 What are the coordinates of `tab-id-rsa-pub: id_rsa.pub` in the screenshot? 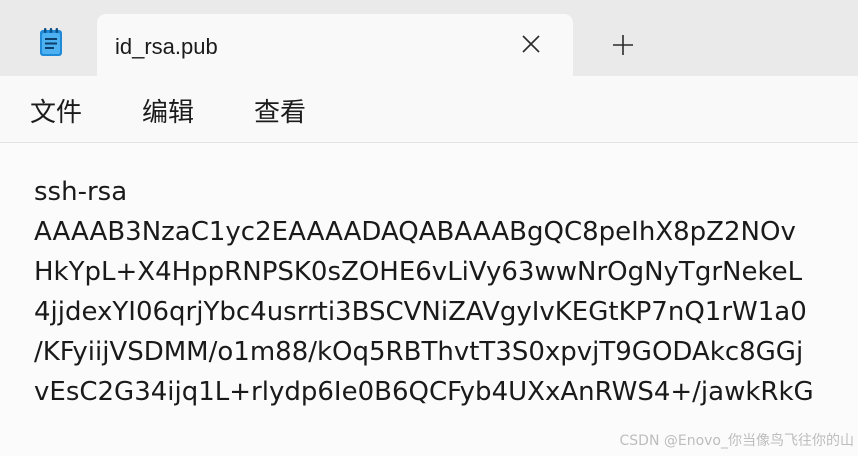 It's located at (335, 45).